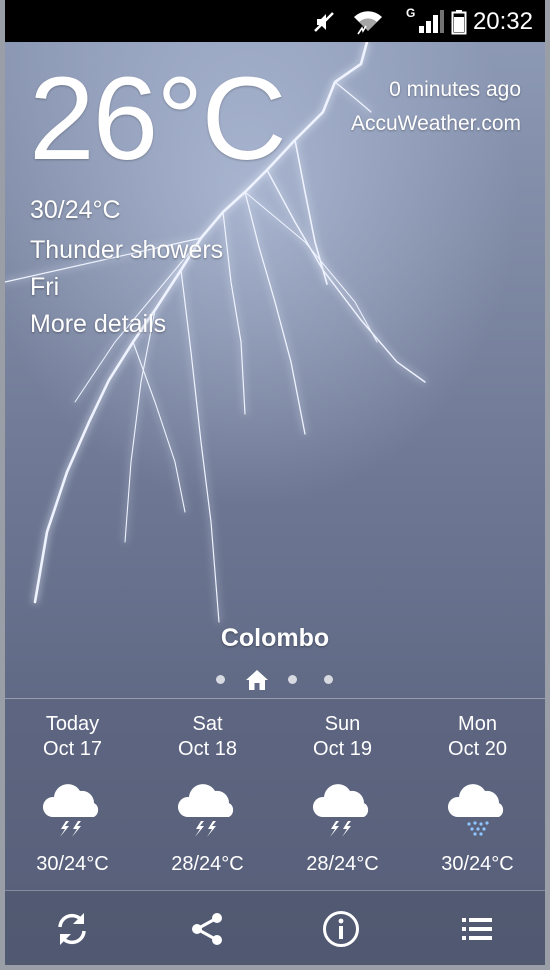 This screenshot has height=970, width=550. I want to click on forecast-date: Oct 18, so click(207, 749).